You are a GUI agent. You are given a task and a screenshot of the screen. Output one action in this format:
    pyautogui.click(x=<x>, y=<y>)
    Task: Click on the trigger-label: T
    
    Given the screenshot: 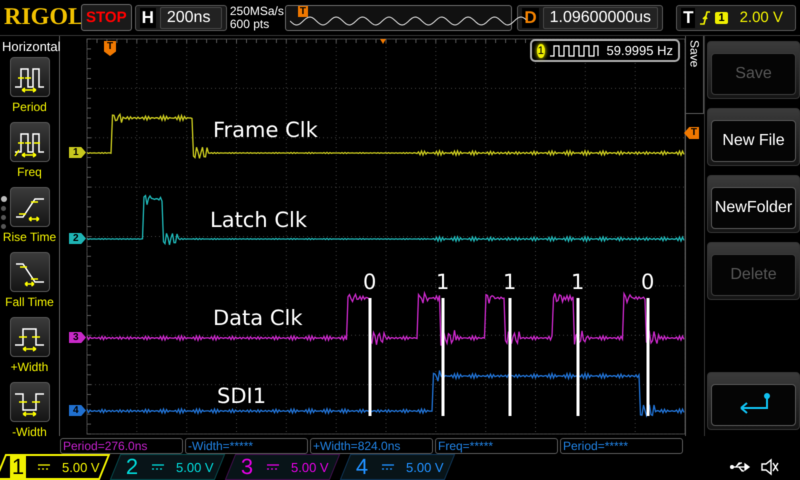 What is the action you would take?
    pyautogui.click(x=688, y=18)
    